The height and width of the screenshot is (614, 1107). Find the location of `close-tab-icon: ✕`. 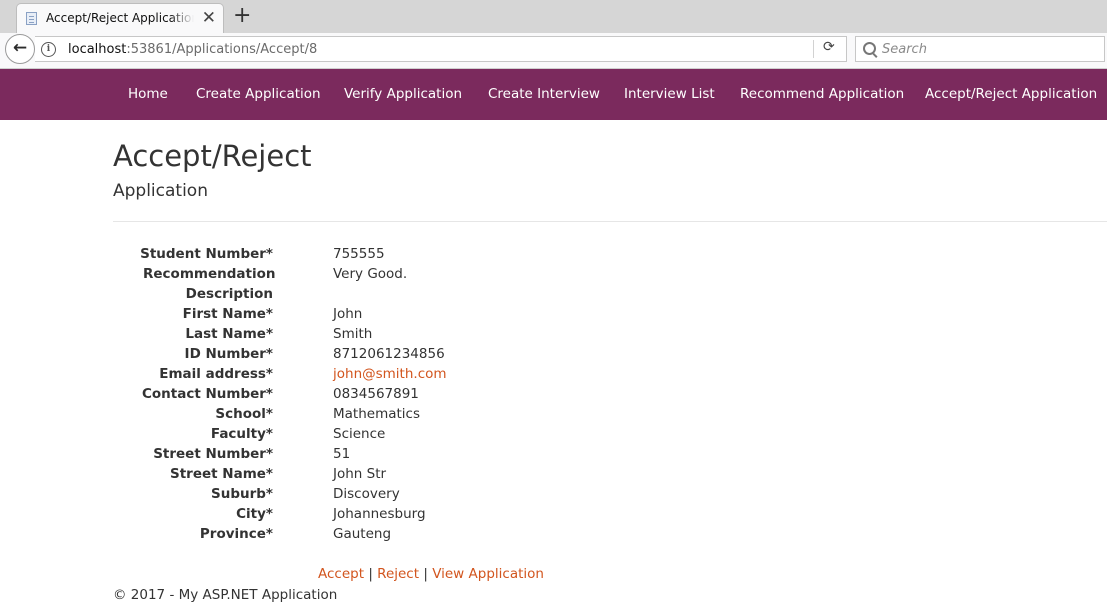

close-tab-icon: ✕ is located at coordinates (209, 18).